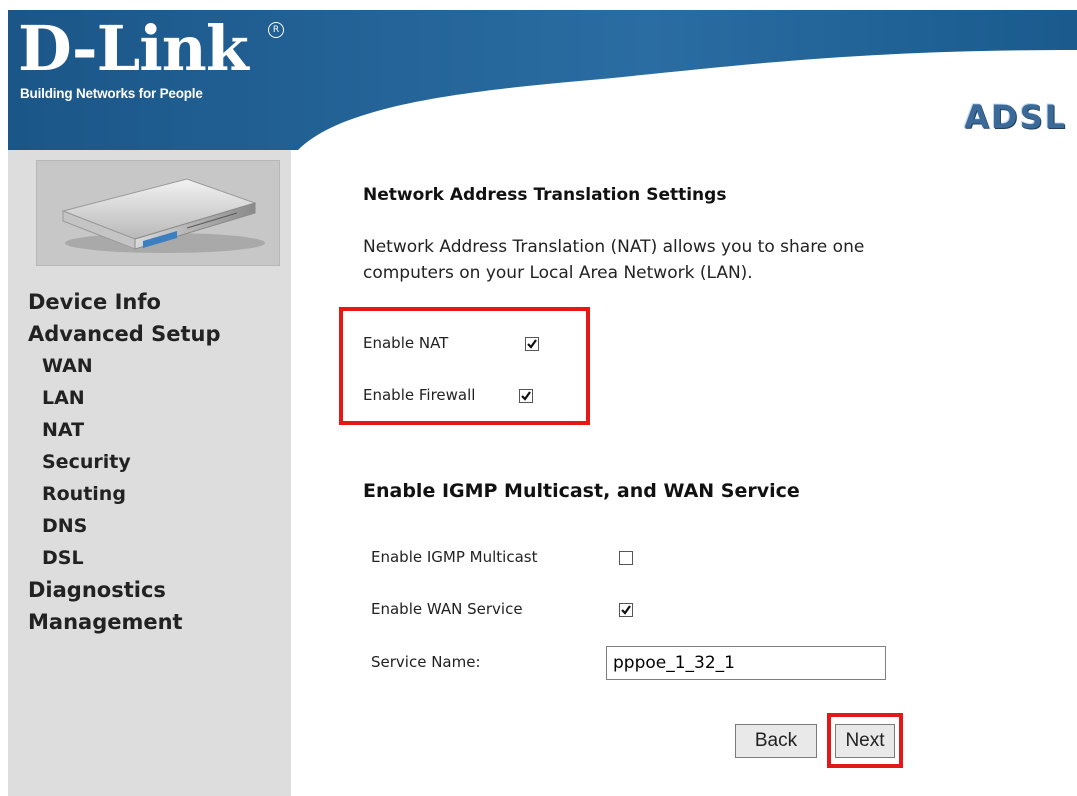 The height and width of the screenshot is (796, 1077). I want to click on sidebar-item-diagnostics: Diagnostics, so click(149, 590).